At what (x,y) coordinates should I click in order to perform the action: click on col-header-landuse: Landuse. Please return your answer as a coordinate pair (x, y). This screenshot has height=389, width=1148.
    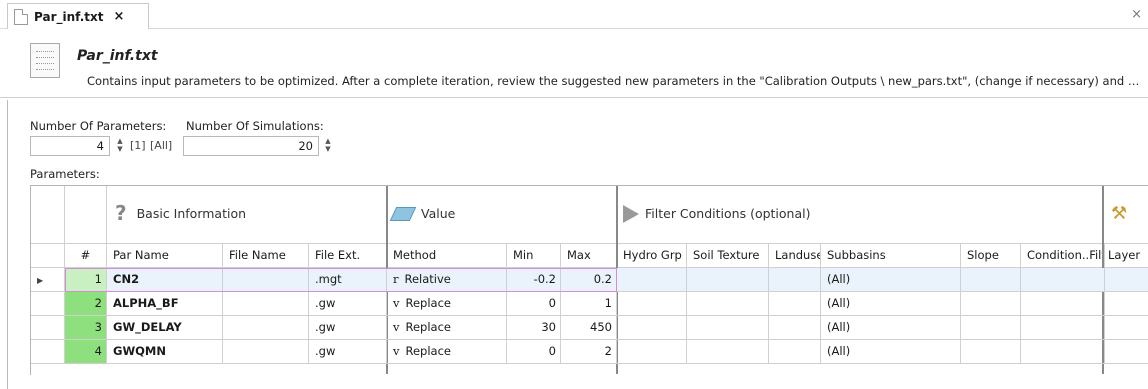
    Looking at the image, I should click on (795, 256).